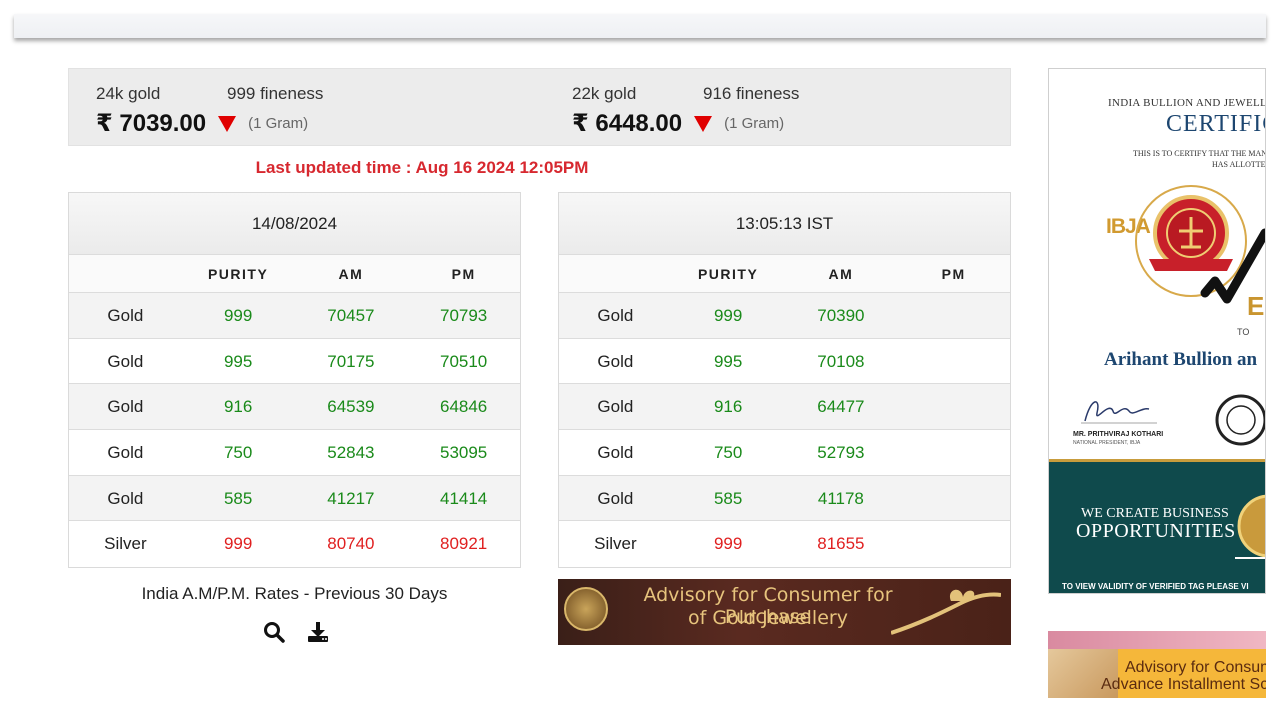  What do you see at coordinates (351, 453) in the screenshot?
I see `am-cell: 52843` at bounding box center [351, 453].